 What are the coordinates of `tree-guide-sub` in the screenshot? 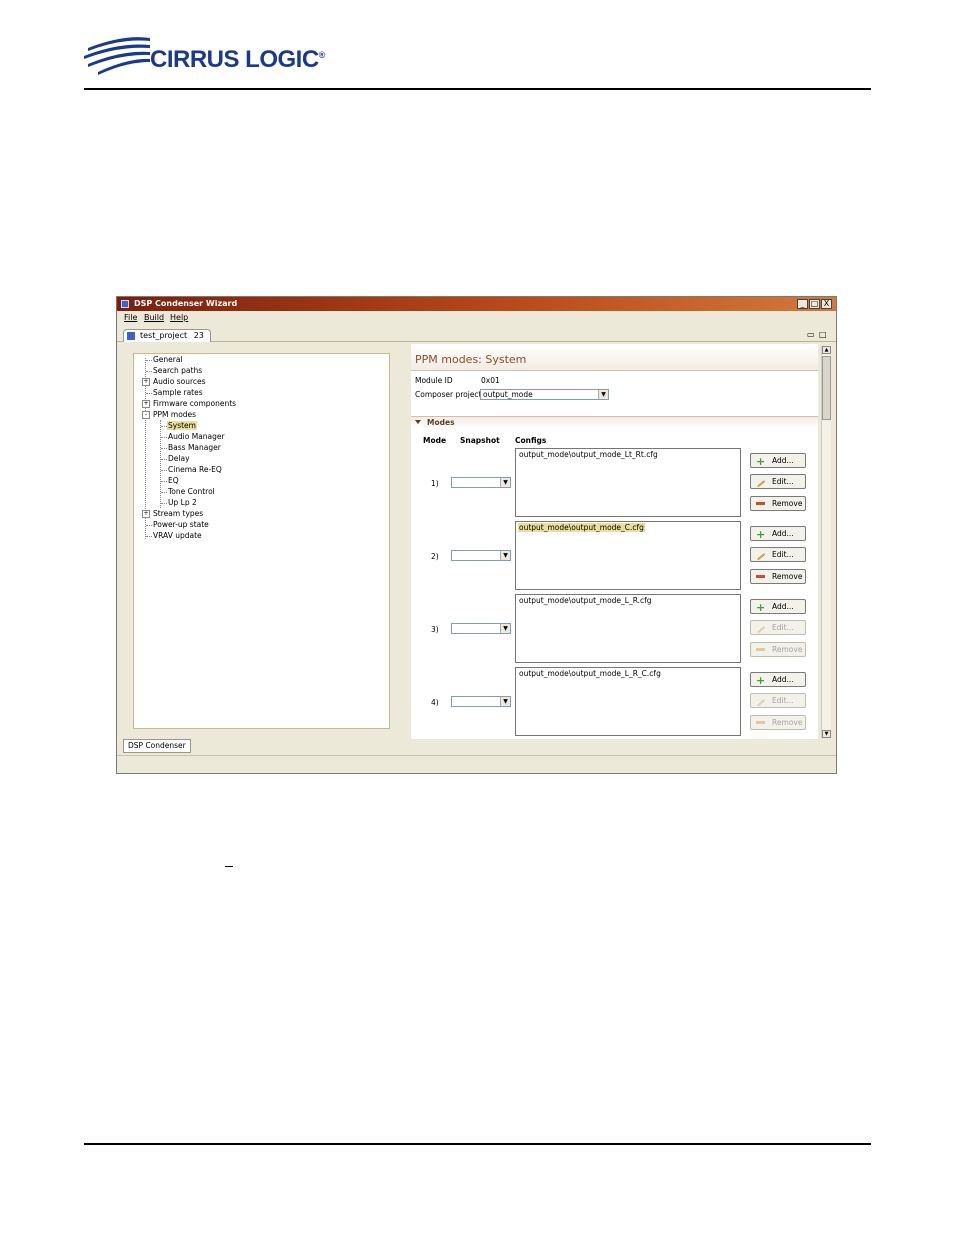 It's located at (160, 464).